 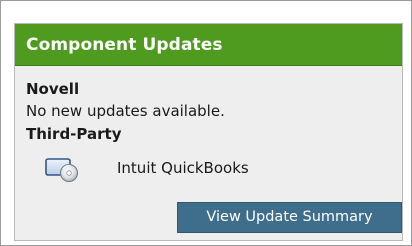 I want to click on third-party-item: Intuit QuickBooks, so click(x=195, y=168).